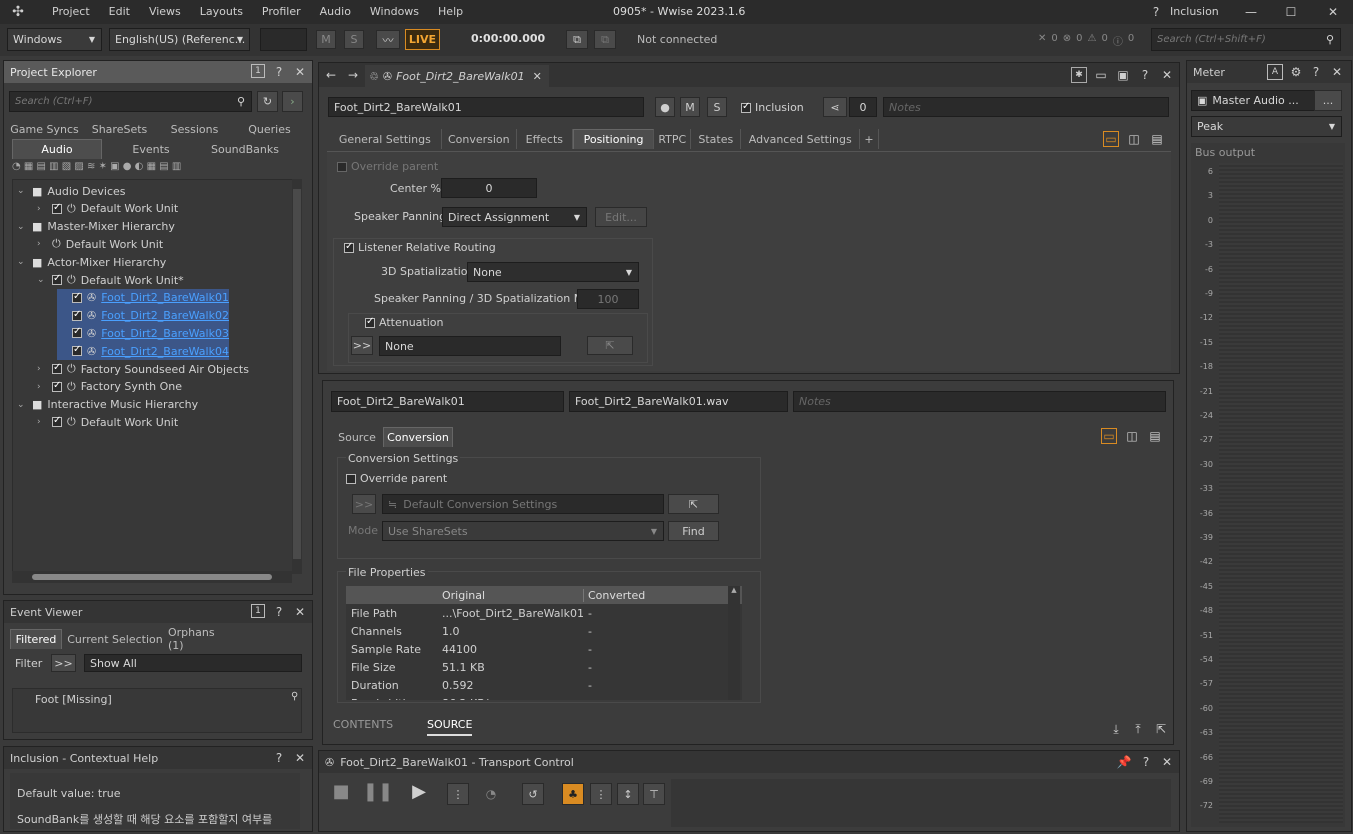 This screenshot has width=1353, height=834. Describe the element at coordinates (194, 129) in the screenshot. I see `tab-sessions: Sessions` at that location.